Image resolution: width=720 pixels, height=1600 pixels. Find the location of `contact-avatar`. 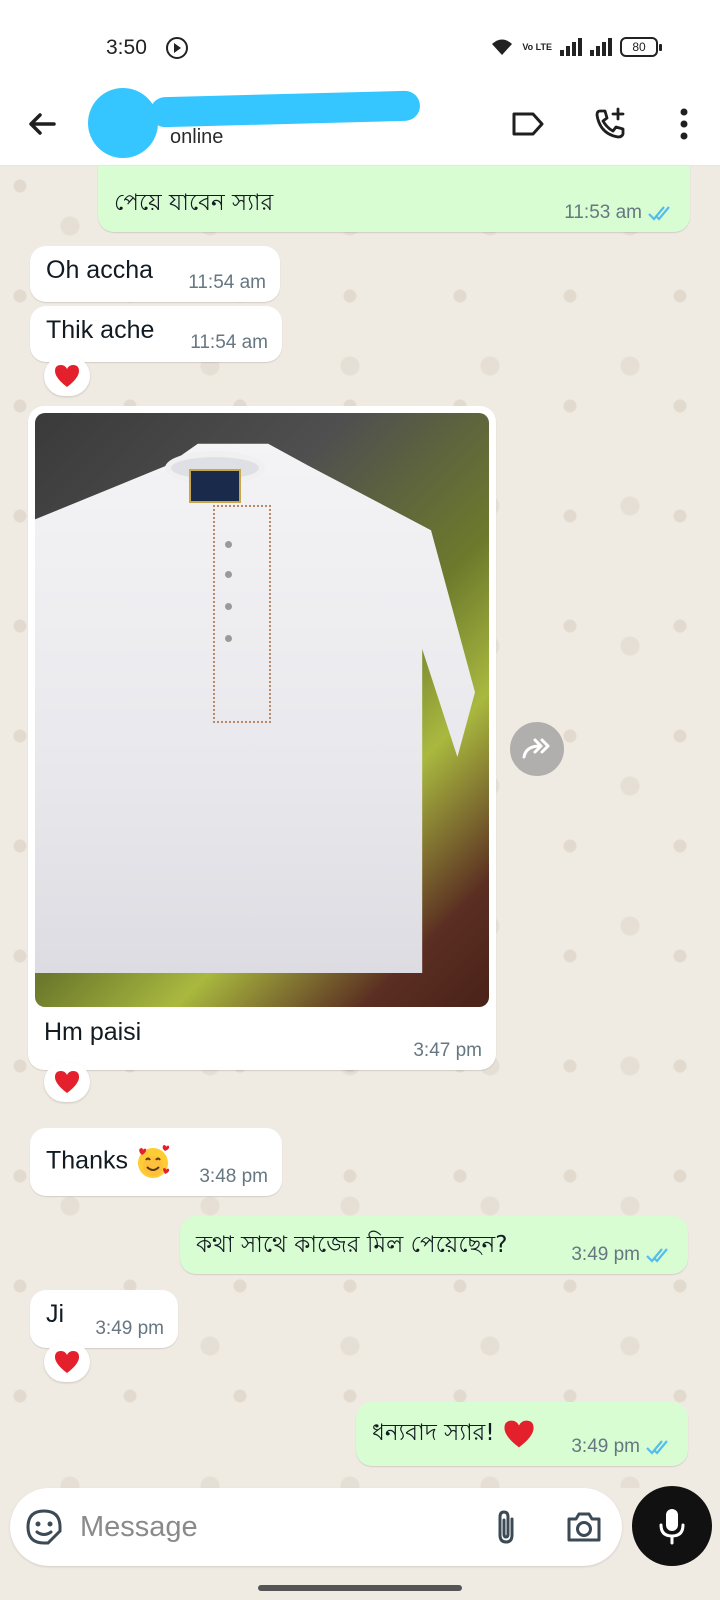

contact-avatar is located at coordinates (123, 123).